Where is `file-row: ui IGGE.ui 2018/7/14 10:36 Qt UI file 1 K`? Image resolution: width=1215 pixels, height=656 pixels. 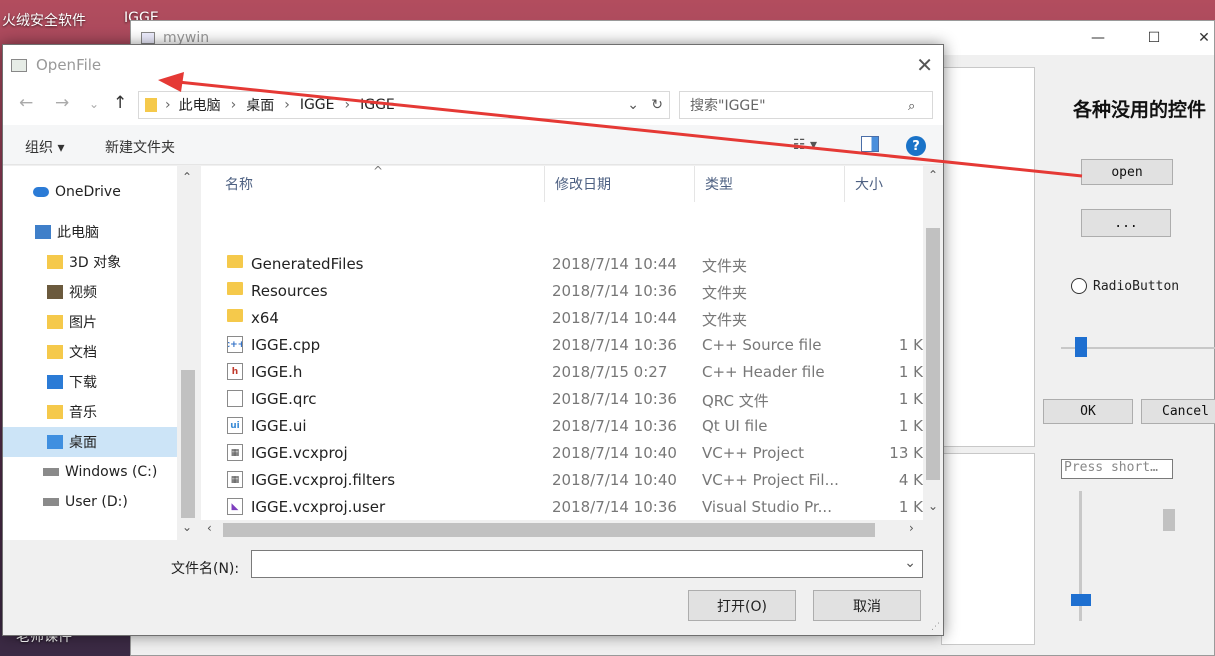 file-row: ui IGGE.ui 2018/7/14 10:36 Qt UI file 1 K is located at coordinates (562, 426).